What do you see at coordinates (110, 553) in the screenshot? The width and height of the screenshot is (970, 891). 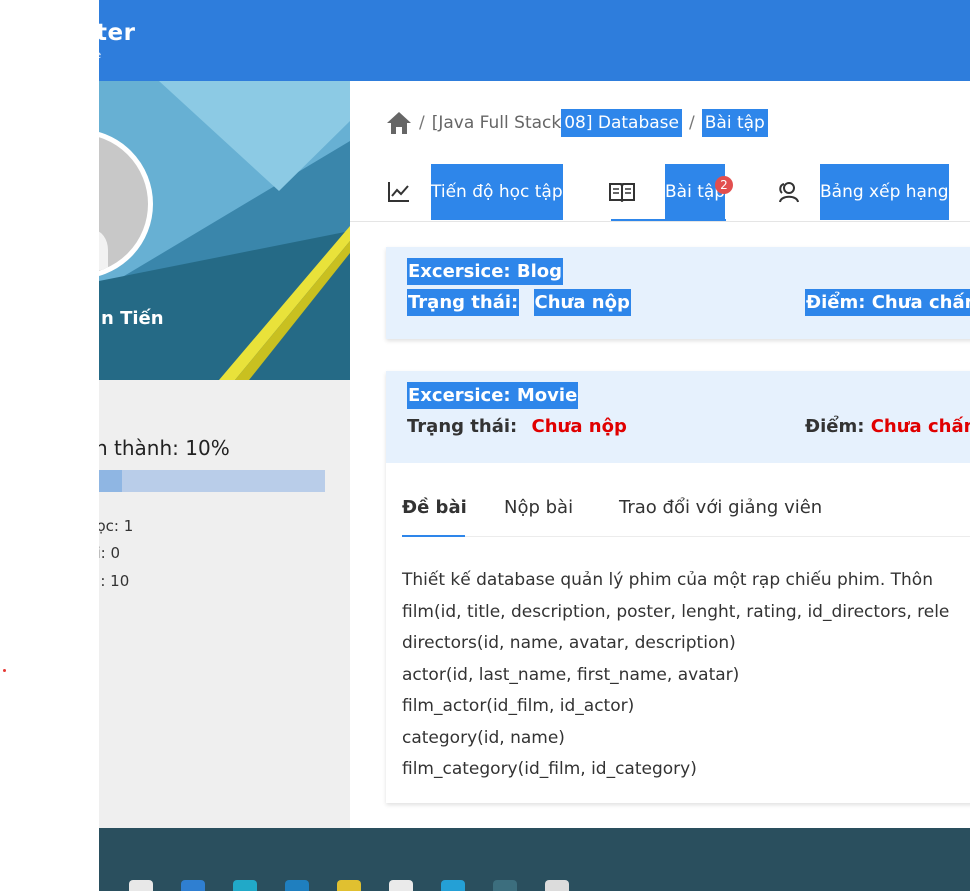 I see `stat-points: hi: 0` at bounding box center [110, 553].